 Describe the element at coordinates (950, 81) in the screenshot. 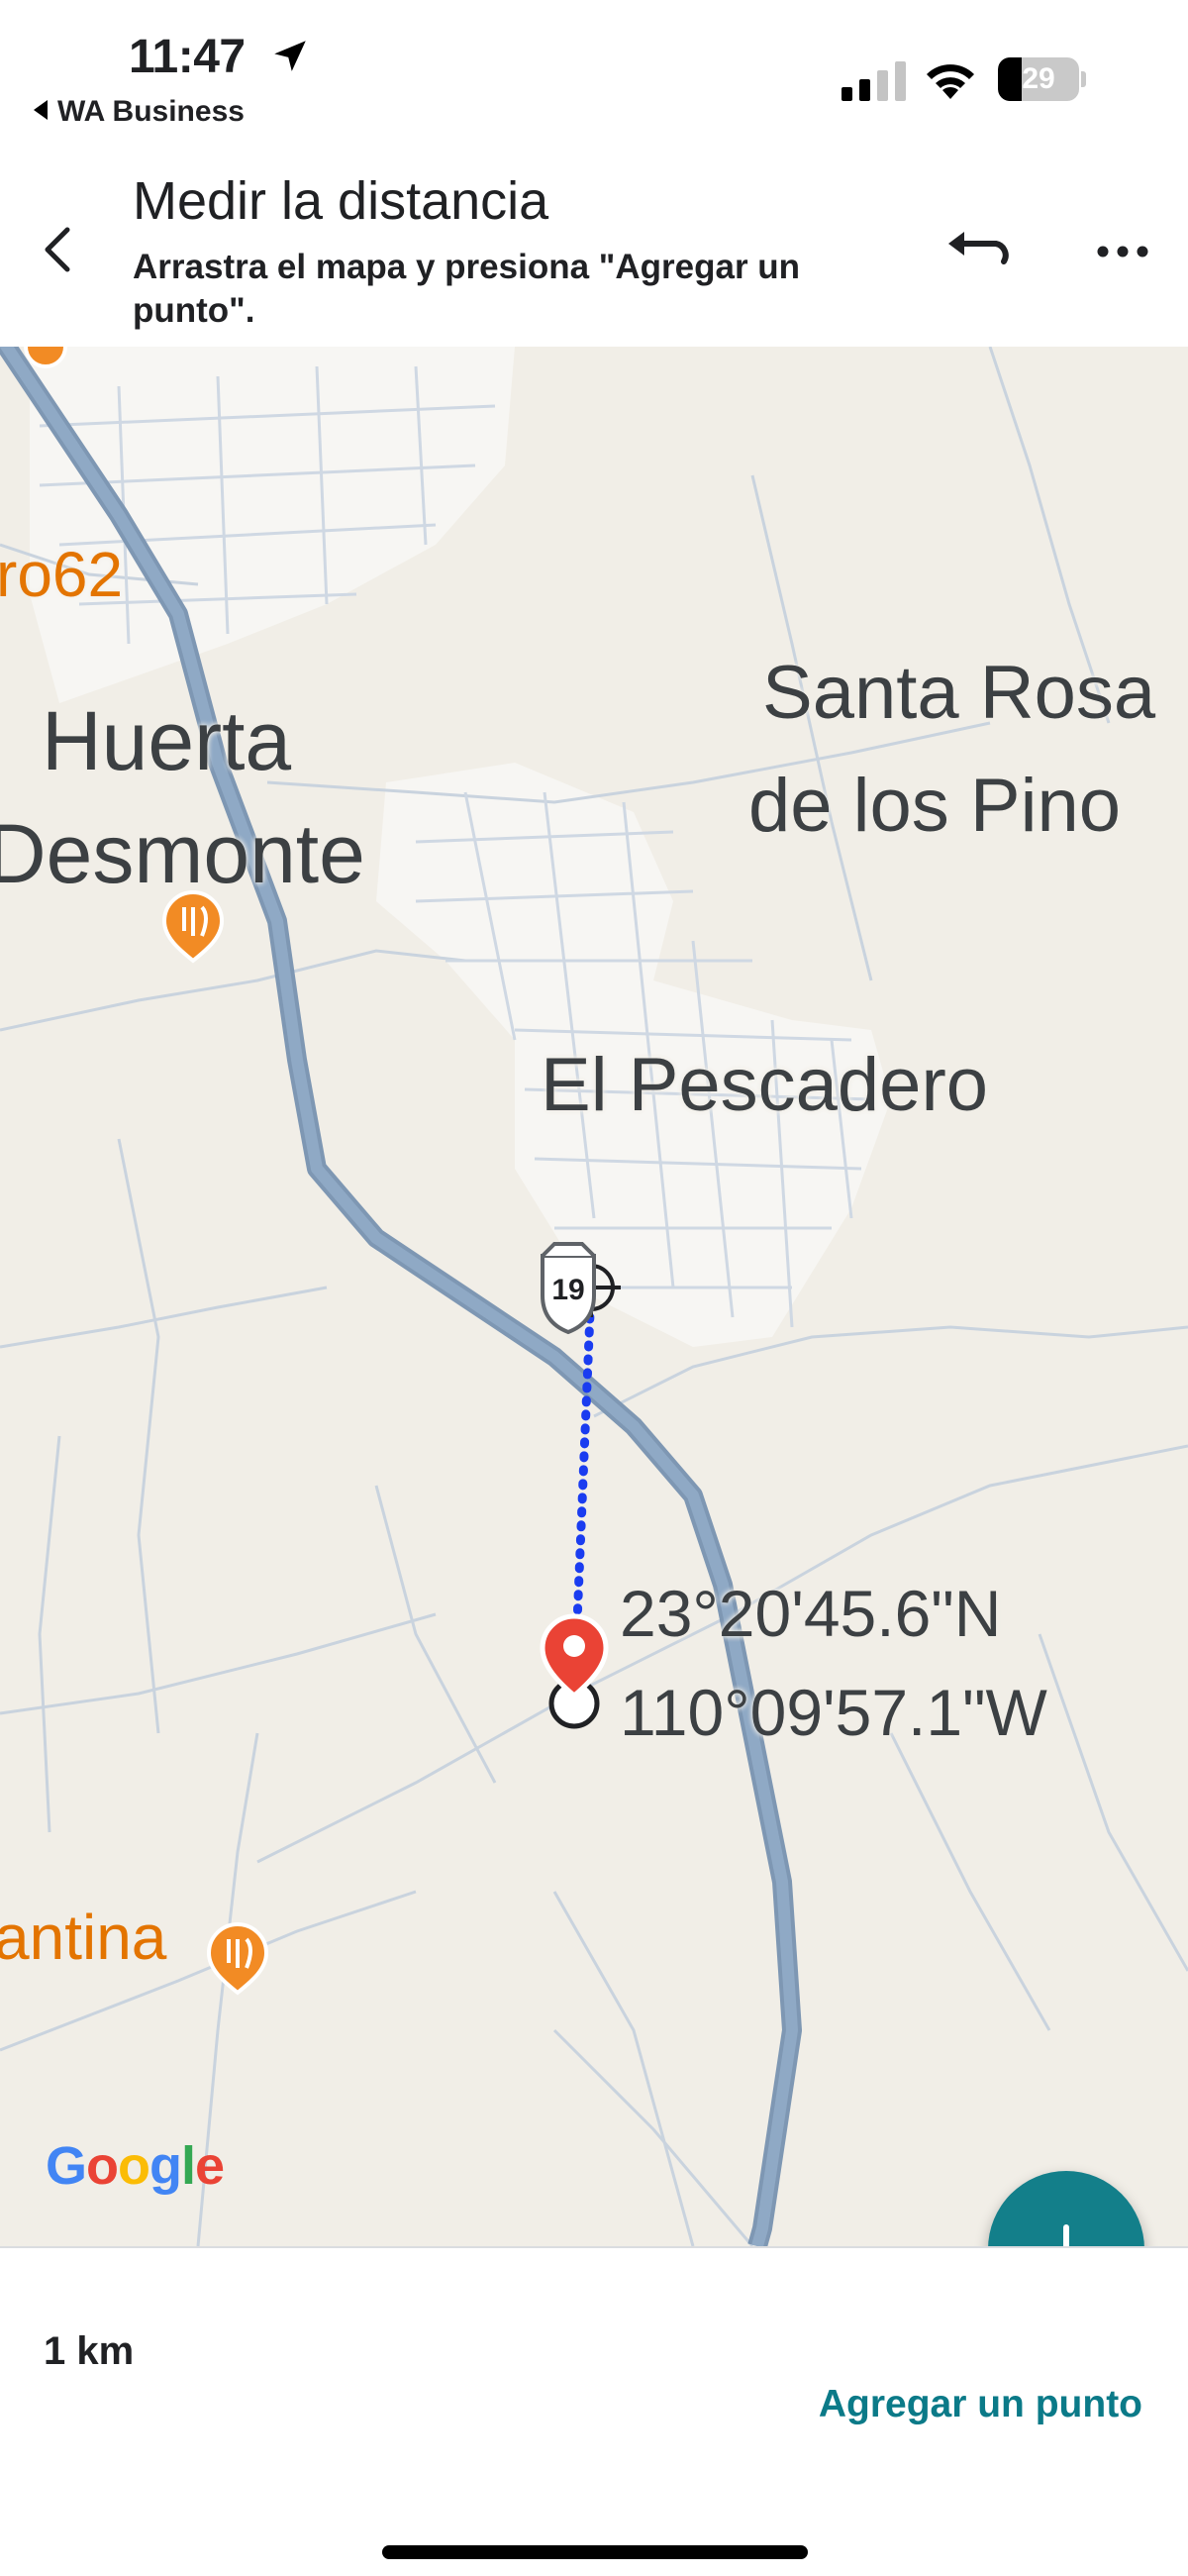

I see `wifi-icon` at that location.